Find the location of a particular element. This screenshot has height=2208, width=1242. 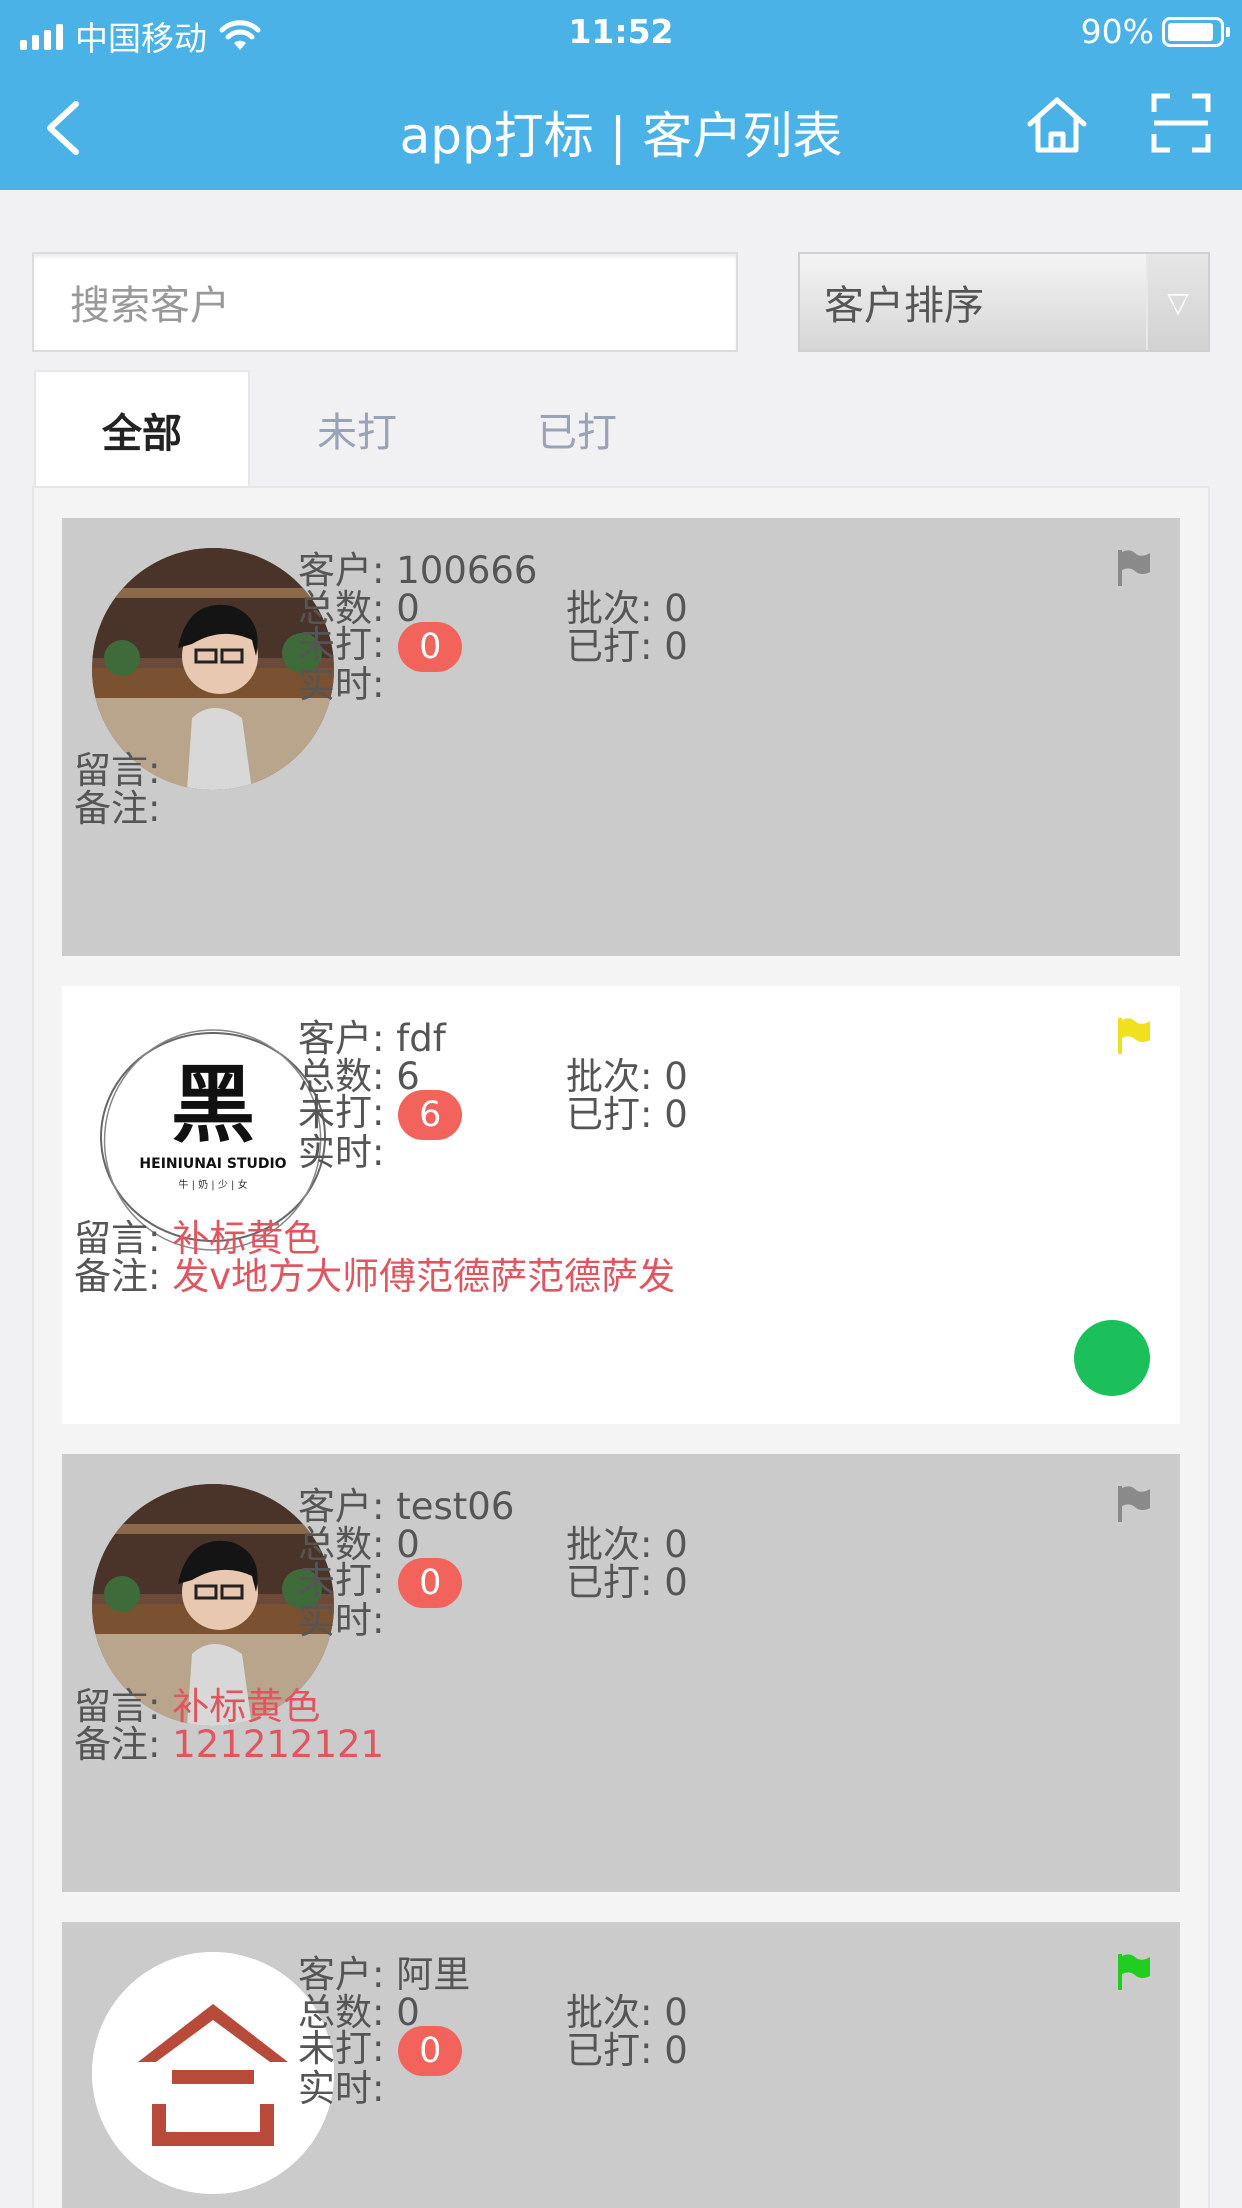

unmarked-badge: 6 is located at coordinates (430, 1114).